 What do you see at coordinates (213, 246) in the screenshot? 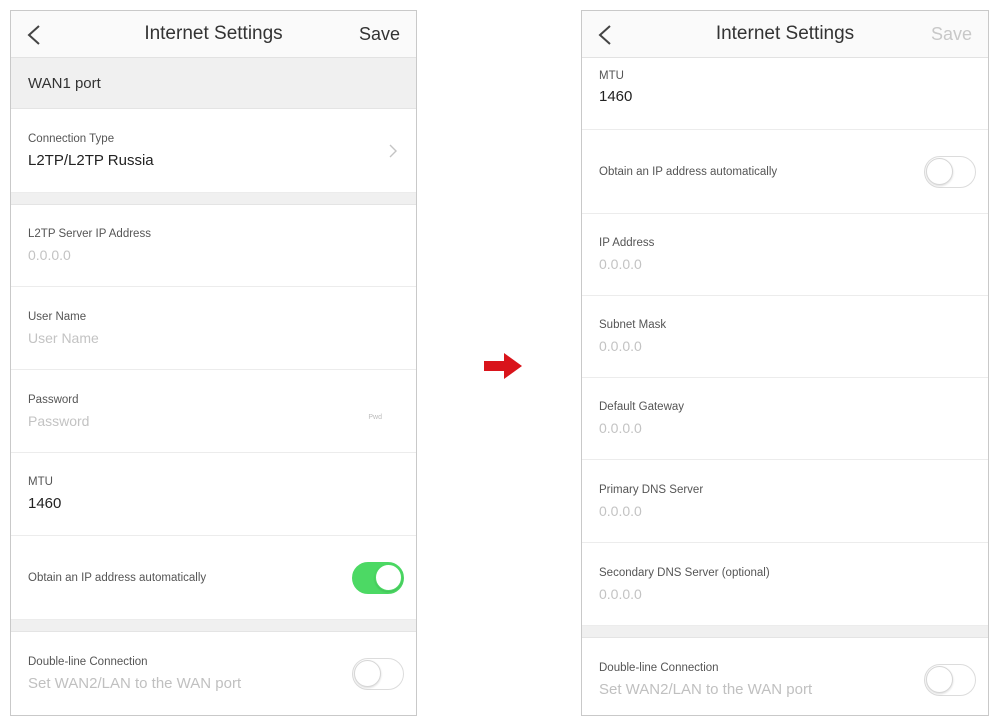
I see `l2tp-server-ip-field: L2TP Server IP Address 0.0.0.0` at bounding box center [213, 246].